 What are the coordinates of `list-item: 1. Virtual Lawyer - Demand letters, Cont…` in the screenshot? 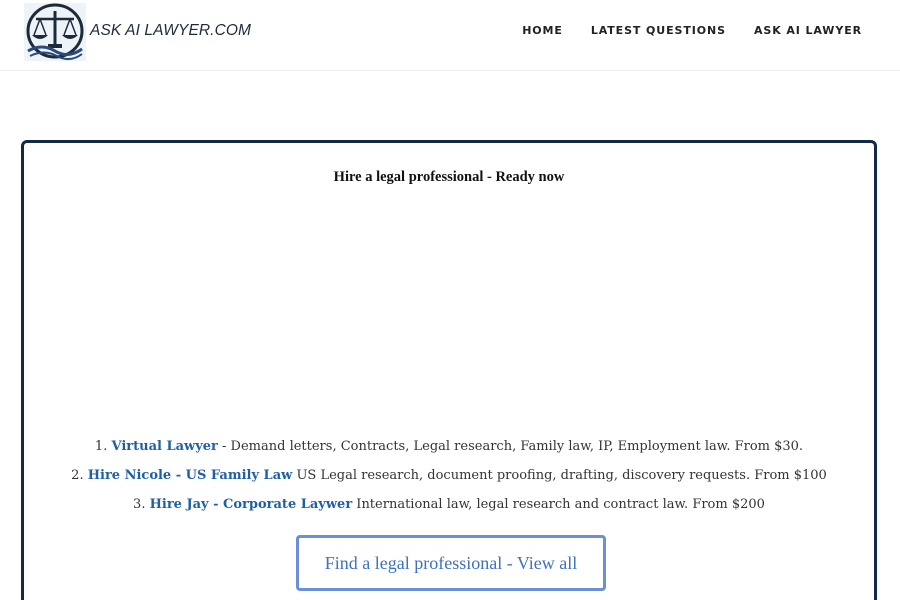 It's located at (449, 451).